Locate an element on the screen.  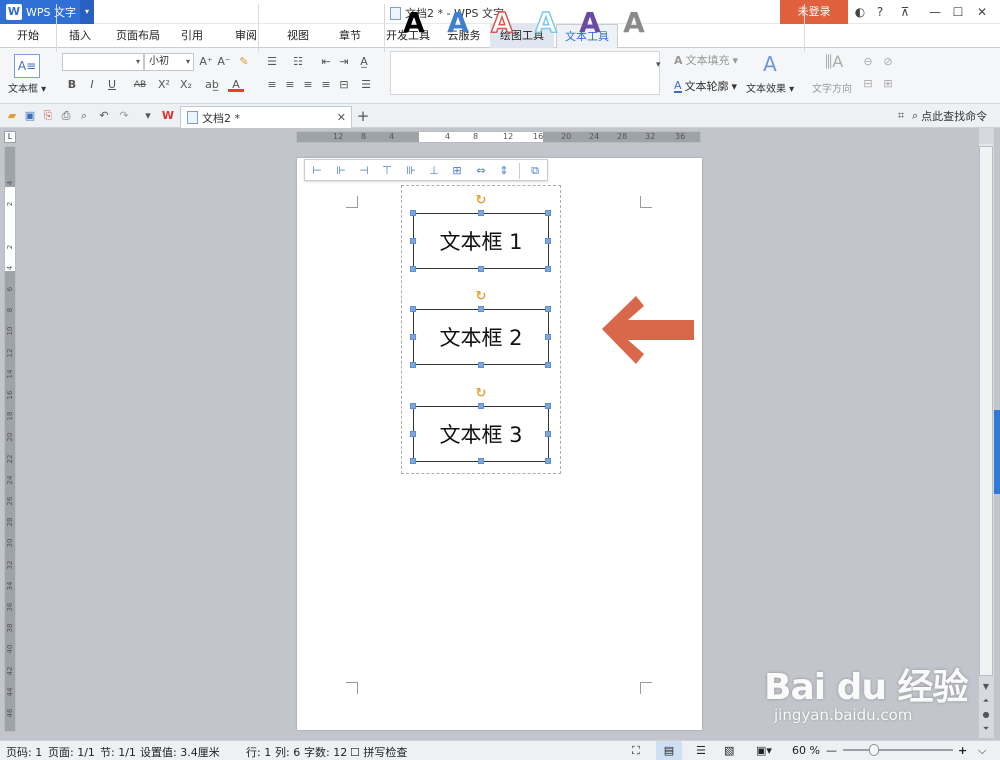
align-right-icon: ≡ is located at coordinates (308, 85).